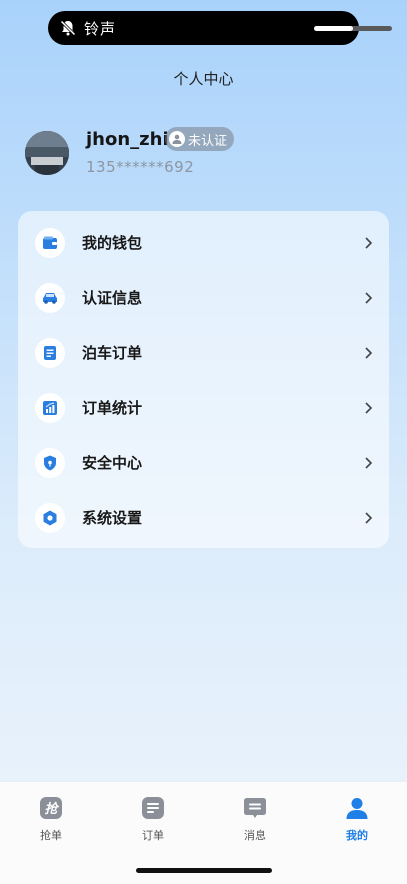  Describe the element at coordinates (50, 242) in the screenshot. I see `wallet-icon` at that location.